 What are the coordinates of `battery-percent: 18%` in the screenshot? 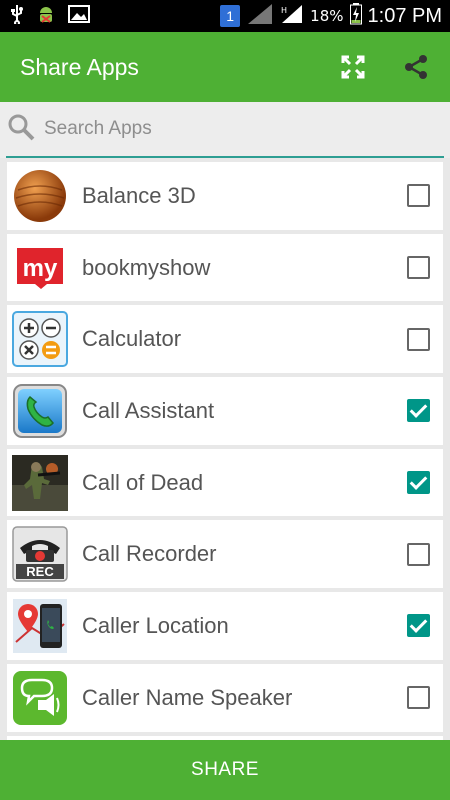 It's located at (327, 16).